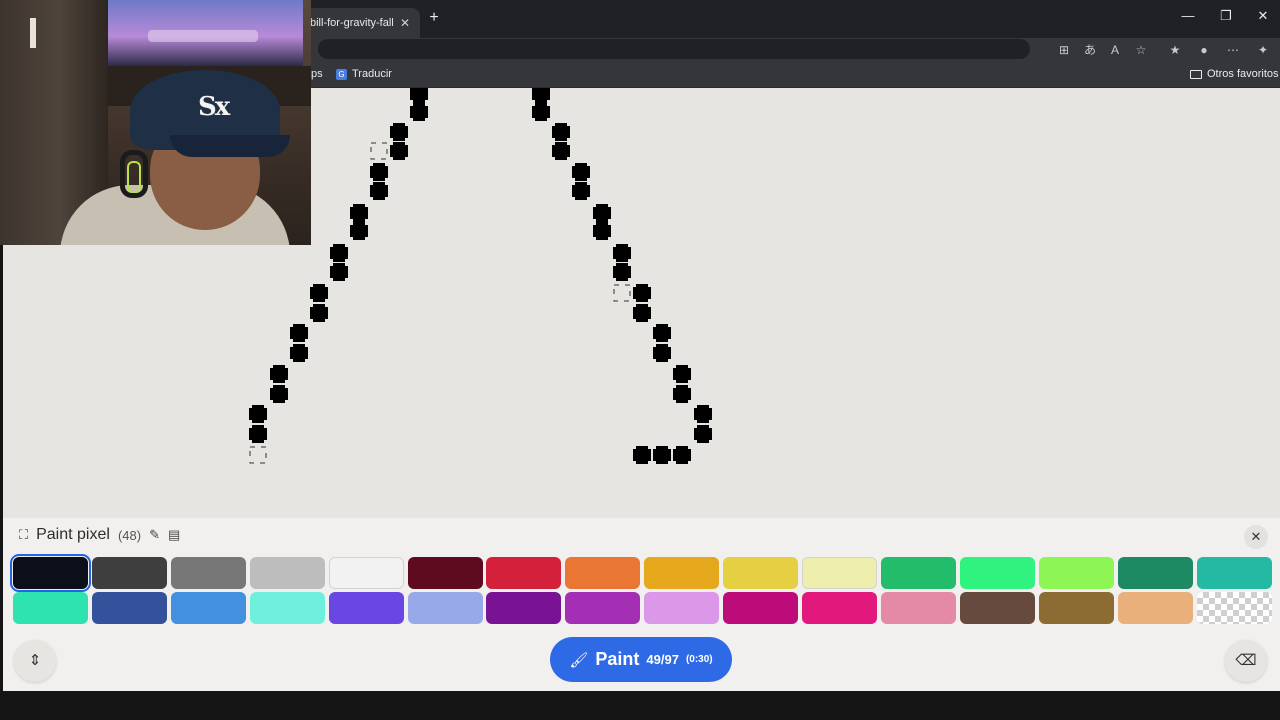 The image size is (1280, 720). I want to click on bookmark-other-favorites: Otros favoritos, so click(1234, 74).